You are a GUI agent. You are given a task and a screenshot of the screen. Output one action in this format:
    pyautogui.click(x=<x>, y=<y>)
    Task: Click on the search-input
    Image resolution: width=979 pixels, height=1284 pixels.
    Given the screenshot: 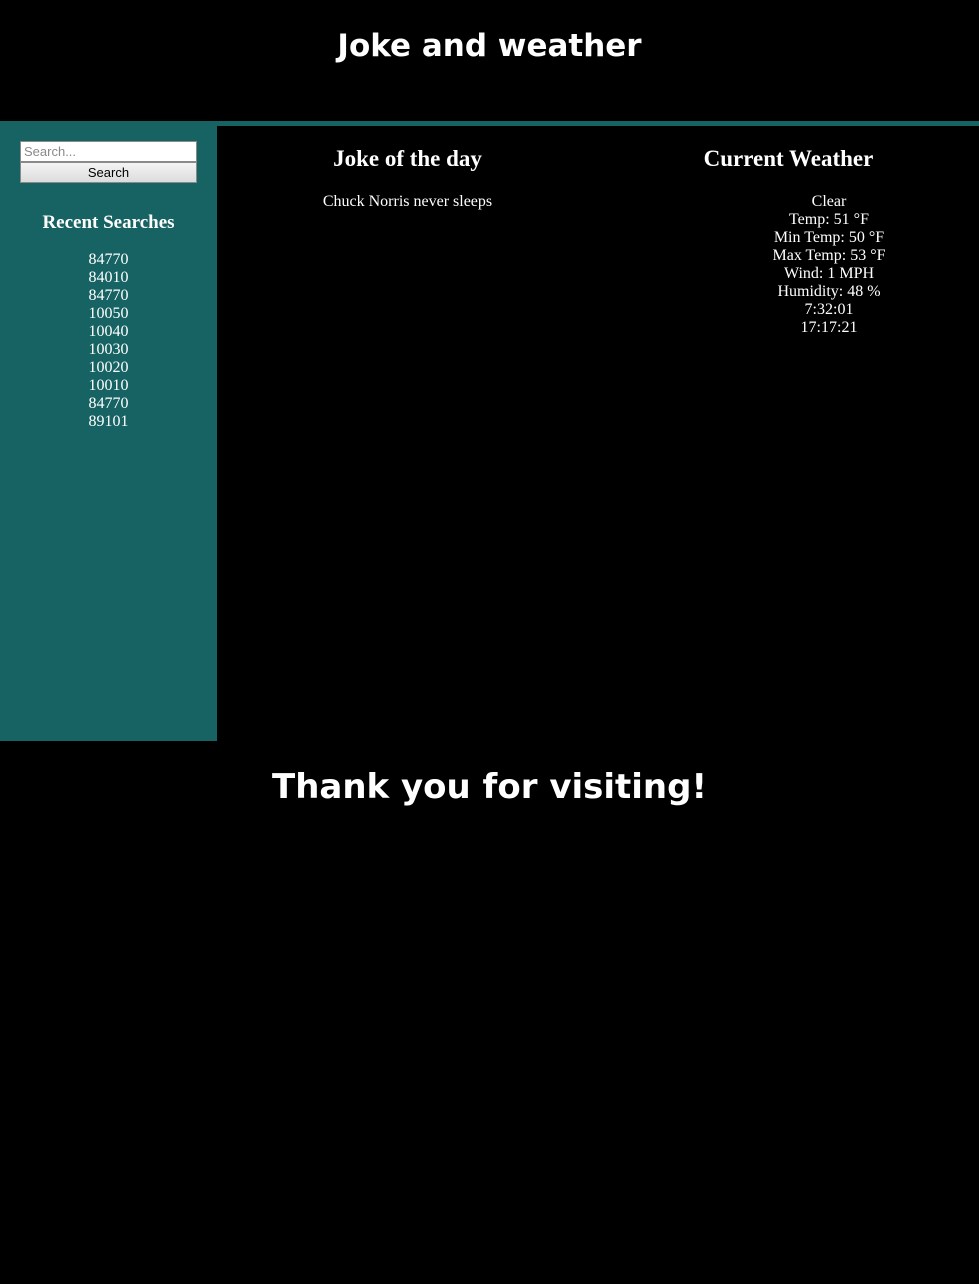 What is the action you would take?
    pyautogui.click(x=108, y=151)
    